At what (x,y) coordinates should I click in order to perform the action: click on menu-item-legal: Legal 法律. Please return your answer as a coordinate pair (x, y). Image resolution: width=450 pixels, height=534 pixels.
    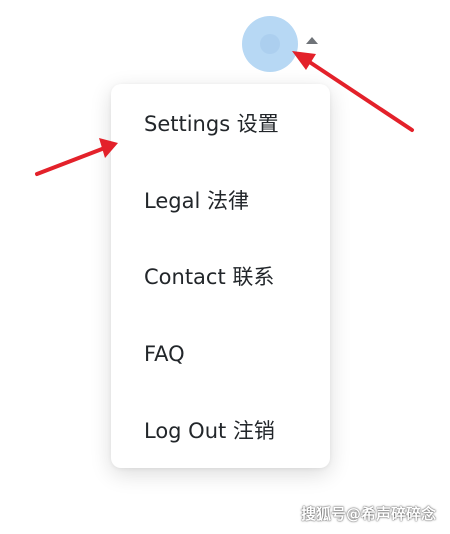
    Looking at the image, I should click on (196, 201).